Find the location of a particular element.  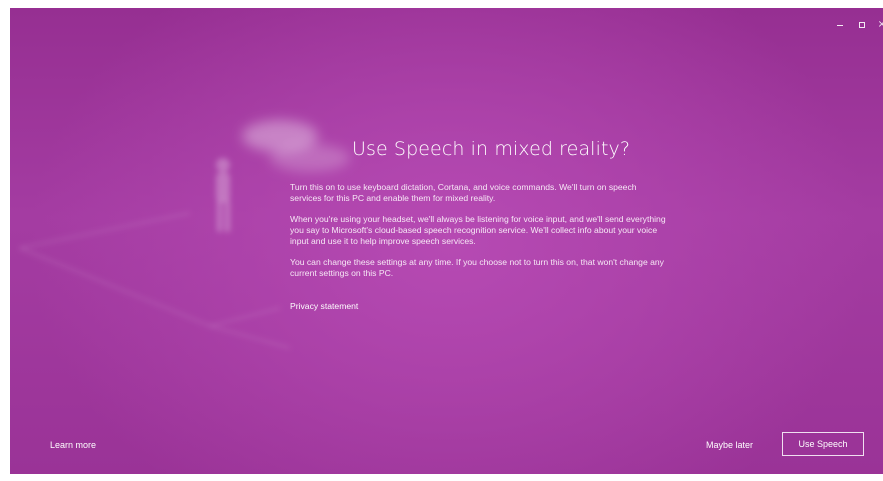

minimize-button is located at coordinates (840, 25).